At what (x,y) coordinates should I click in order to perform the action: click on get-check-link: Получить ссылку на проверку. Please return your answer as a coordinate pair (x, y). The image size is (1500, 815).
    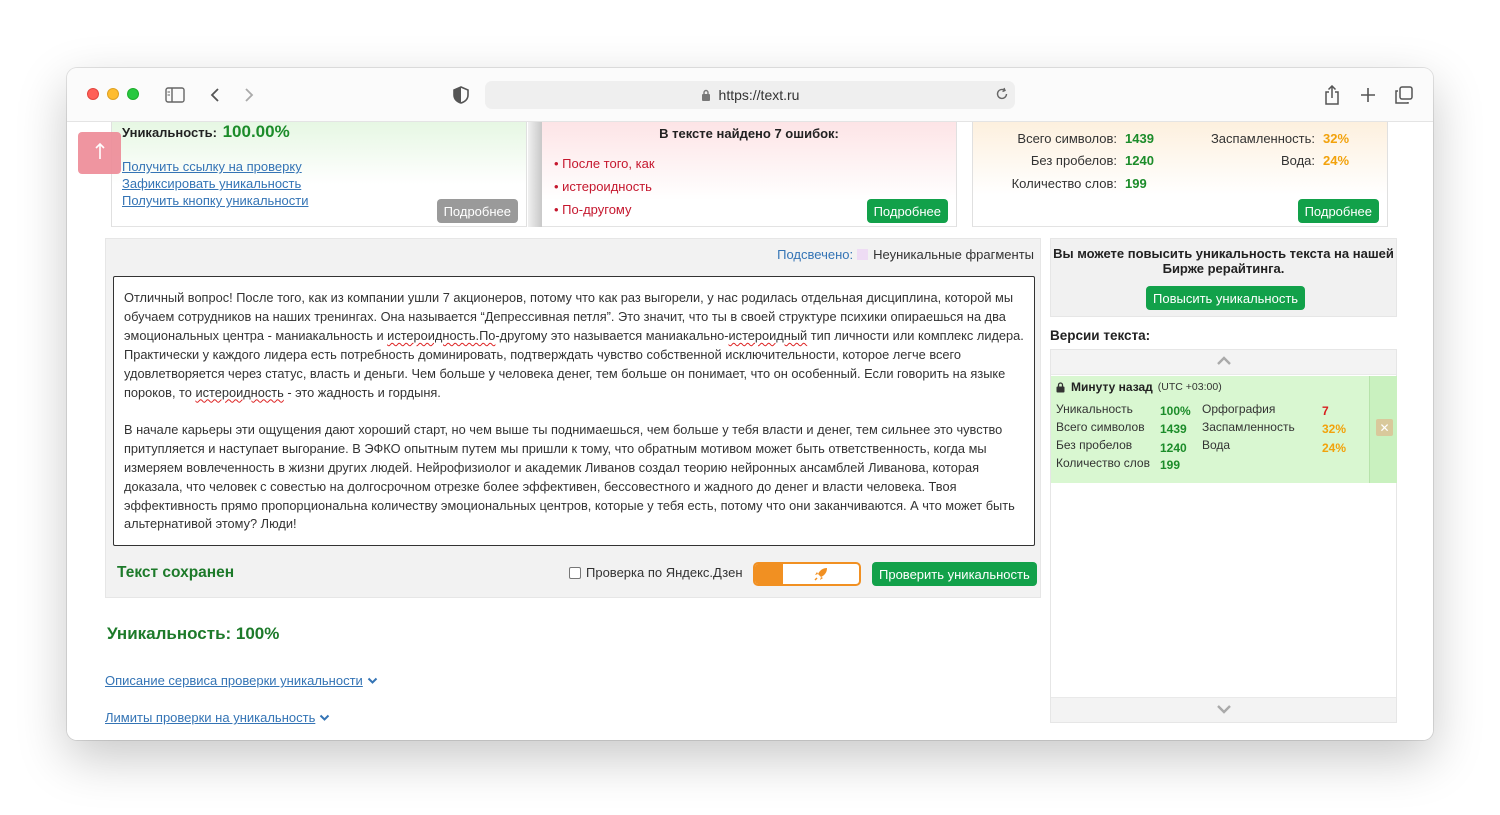
    Looking at the image, I should click on (215, 166).